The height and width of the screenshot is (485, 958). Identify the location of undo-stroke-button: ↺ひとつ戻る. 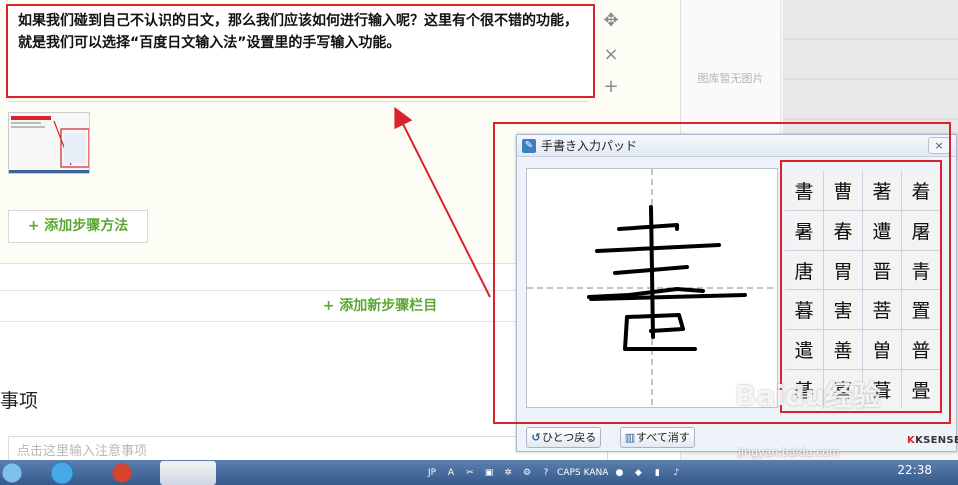
(564, 437).